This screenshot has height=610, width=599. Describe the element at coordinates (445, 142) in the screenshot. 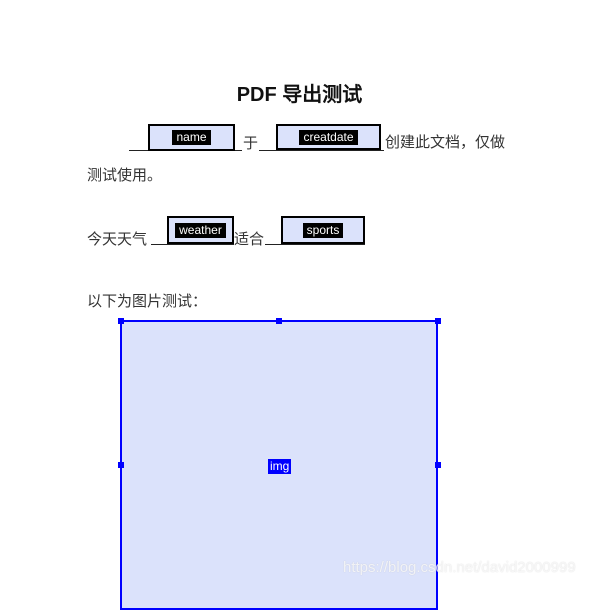

I see `text-created-doc: 创建此文档，仅做` at that location.